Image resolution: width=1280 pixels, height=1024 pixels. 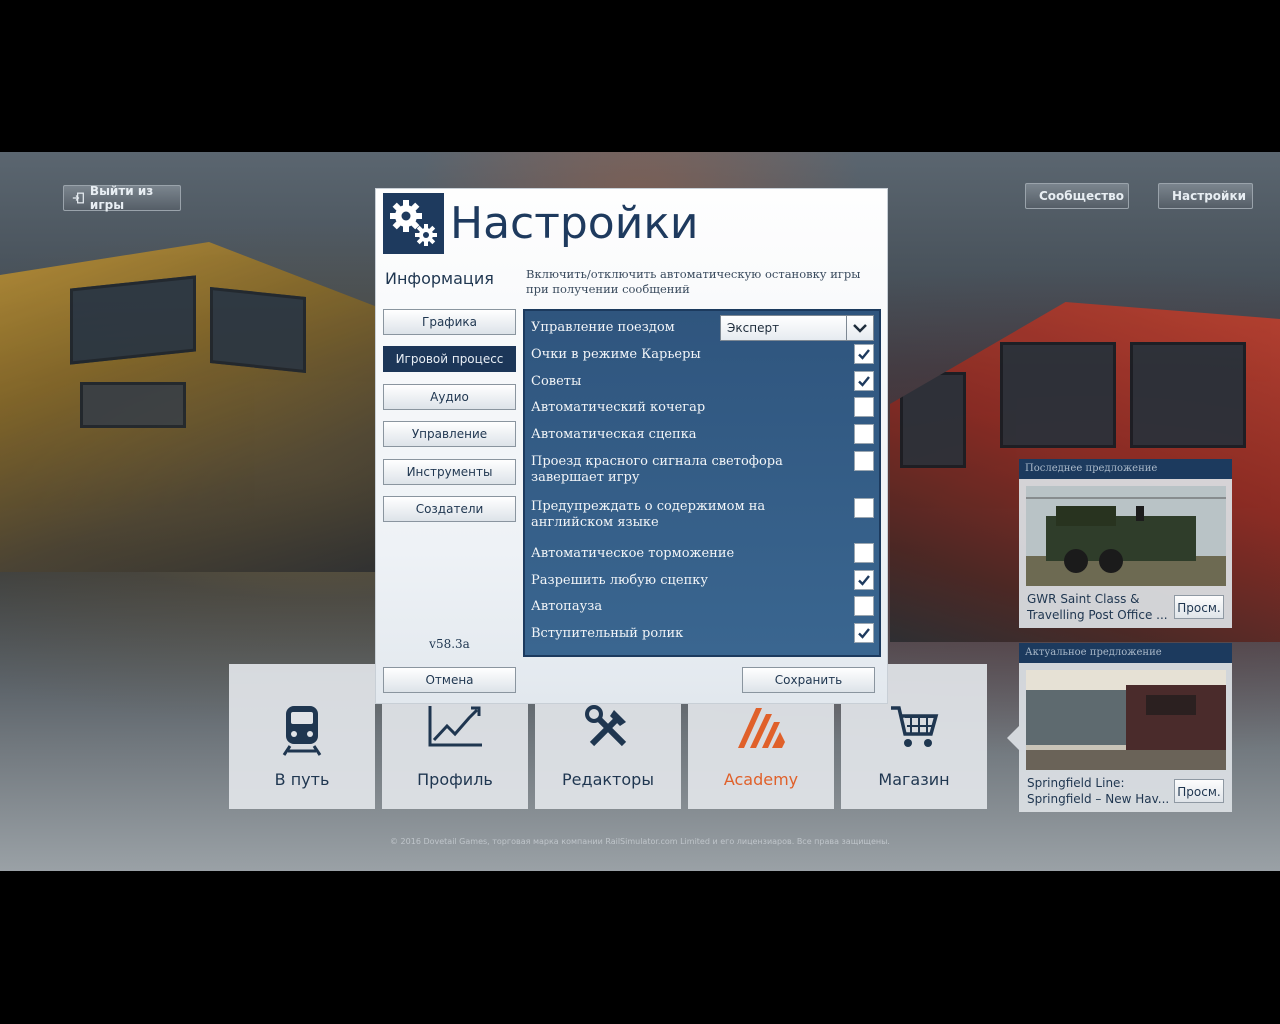 I want to click on checkbox-allow-any-coupling, so click(x=864, y=580).